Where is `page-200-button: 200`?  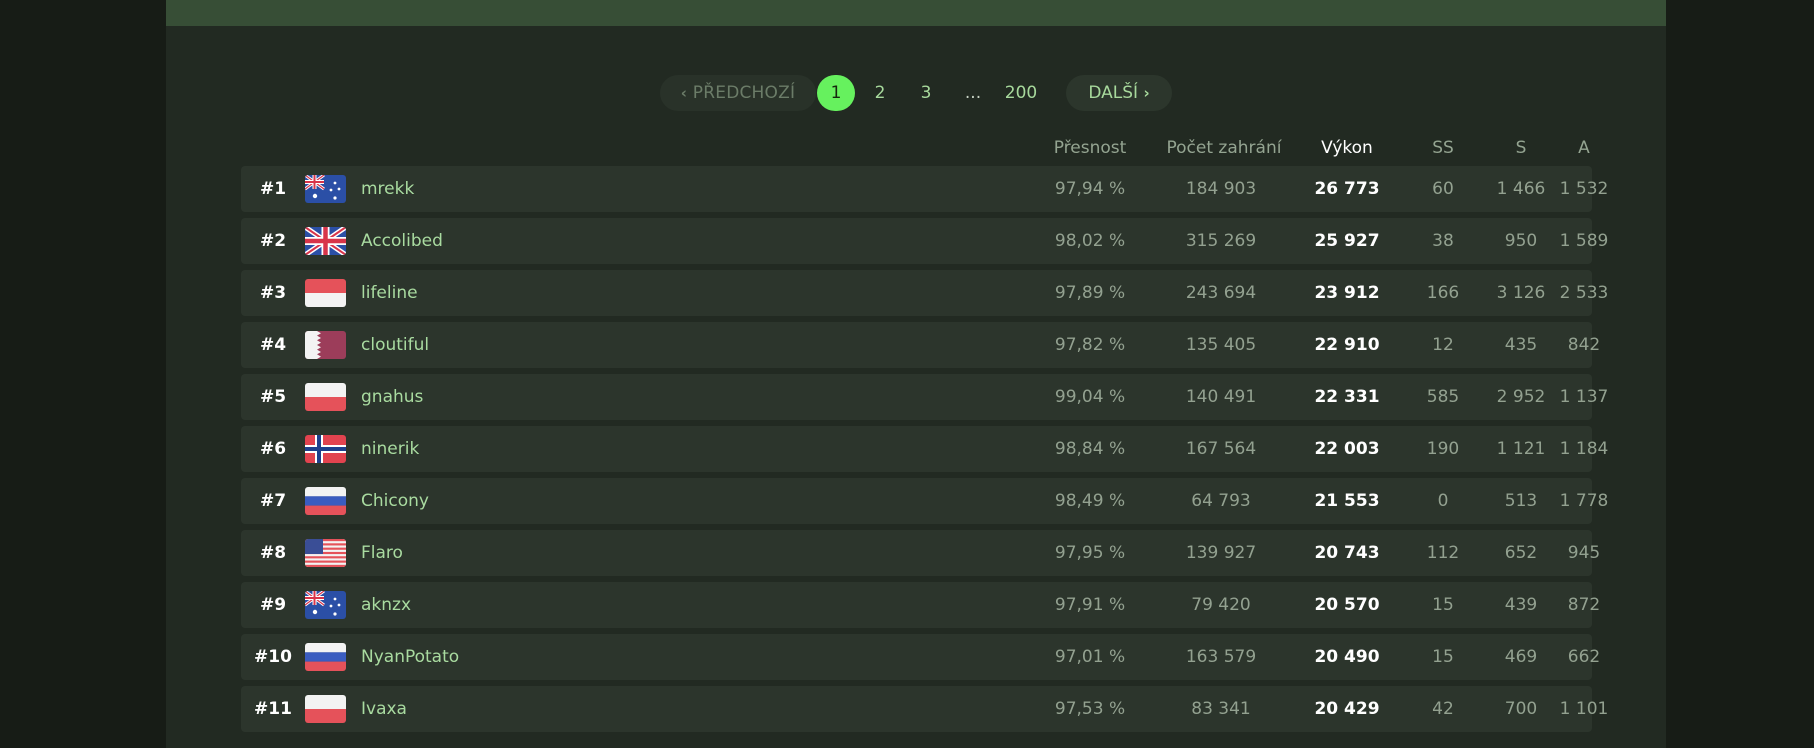 page-200-button: 200 is located at coordinates (1021, 93).